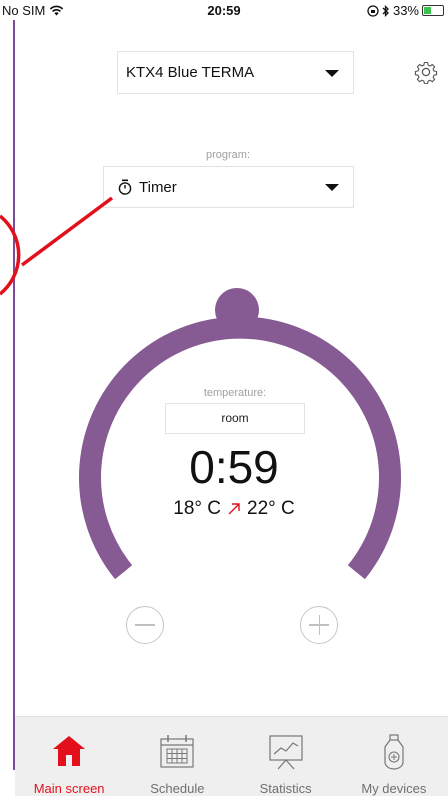 This screenshot has height=796, width=448. What do you see at coordinates (385, 10) in the screenshot?
I see `bluetooth-icon` at bounding box center [385, 10].